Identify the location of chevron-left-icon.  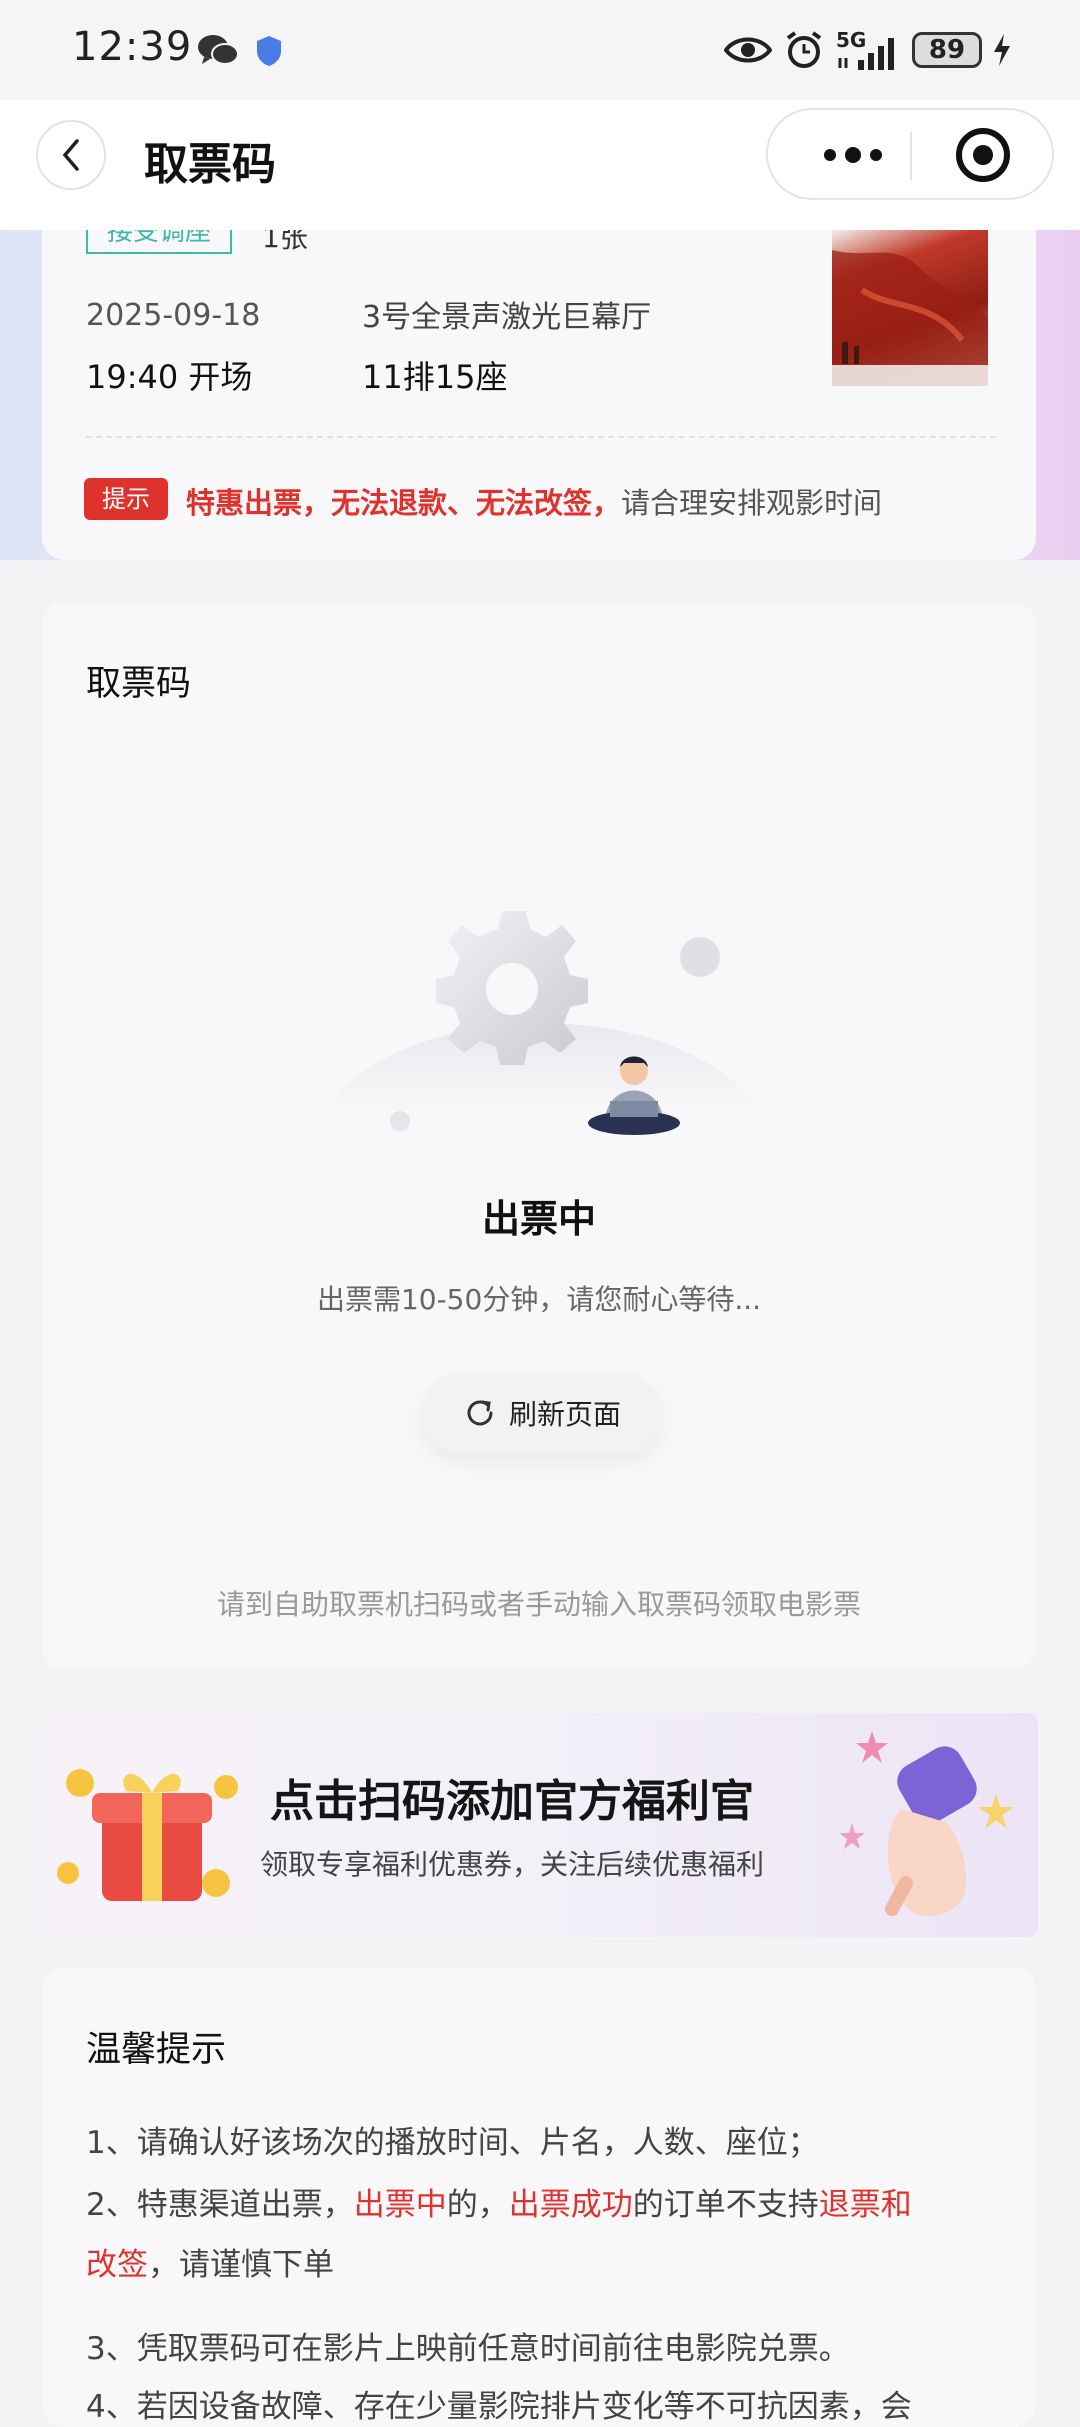
(70, 155).